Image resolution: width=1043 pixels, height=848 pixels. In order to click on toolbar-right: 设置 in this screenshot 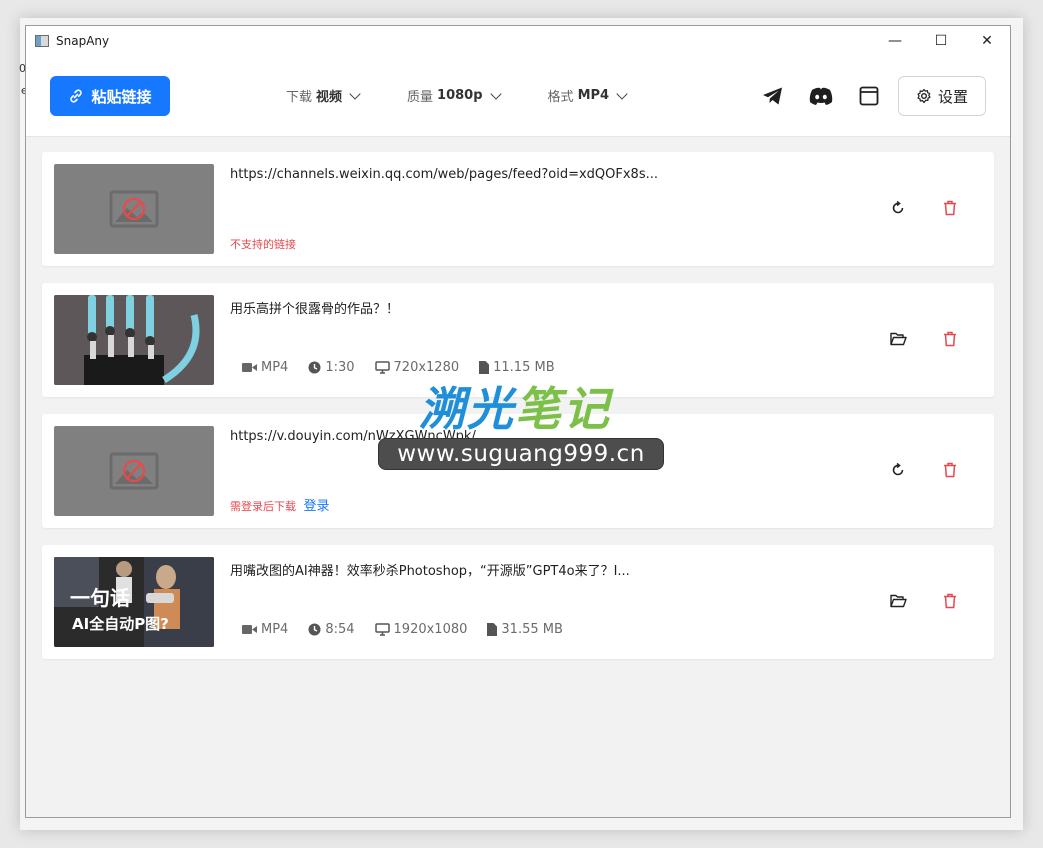, I will do `click(862, 96)`.